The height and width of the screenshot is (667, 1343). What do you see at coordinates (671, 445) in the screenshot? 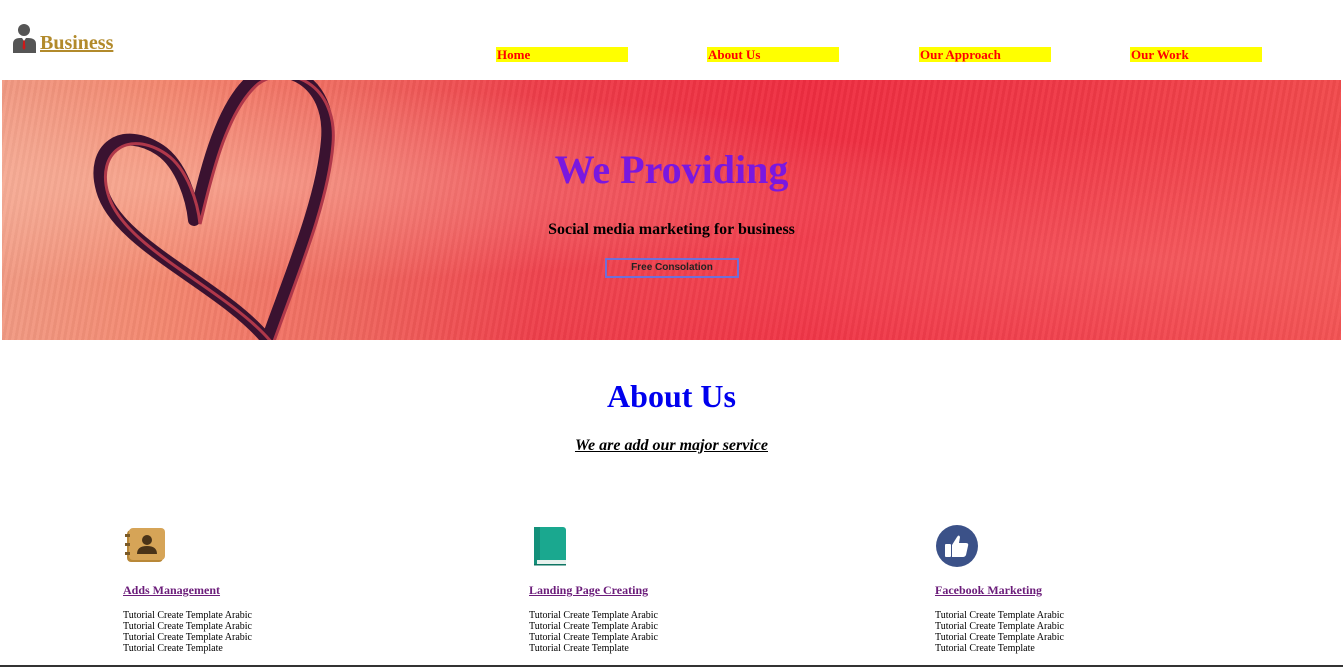
I see `about-subtitle: We are add our major service` at bounding box center [671, 445].